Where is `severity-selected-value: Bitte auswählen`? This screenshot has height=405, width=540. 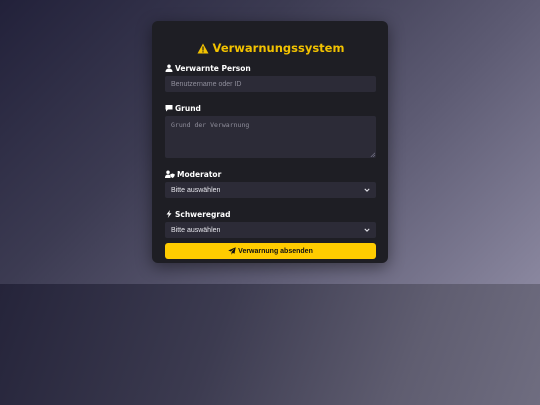
severity-selected-value: Bitte auswählen is located at coordinates (196, 230).